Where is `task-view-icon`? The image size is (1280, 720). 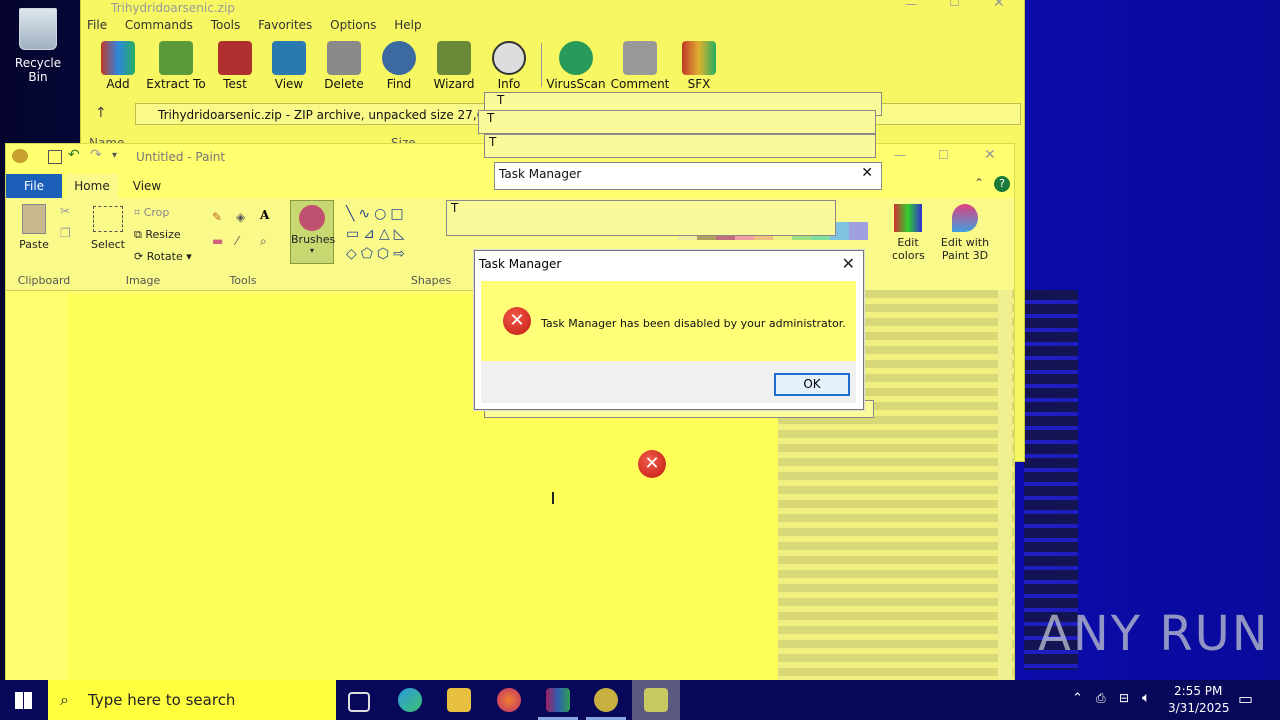 task-view-icon is located at coordinates (359, 702).